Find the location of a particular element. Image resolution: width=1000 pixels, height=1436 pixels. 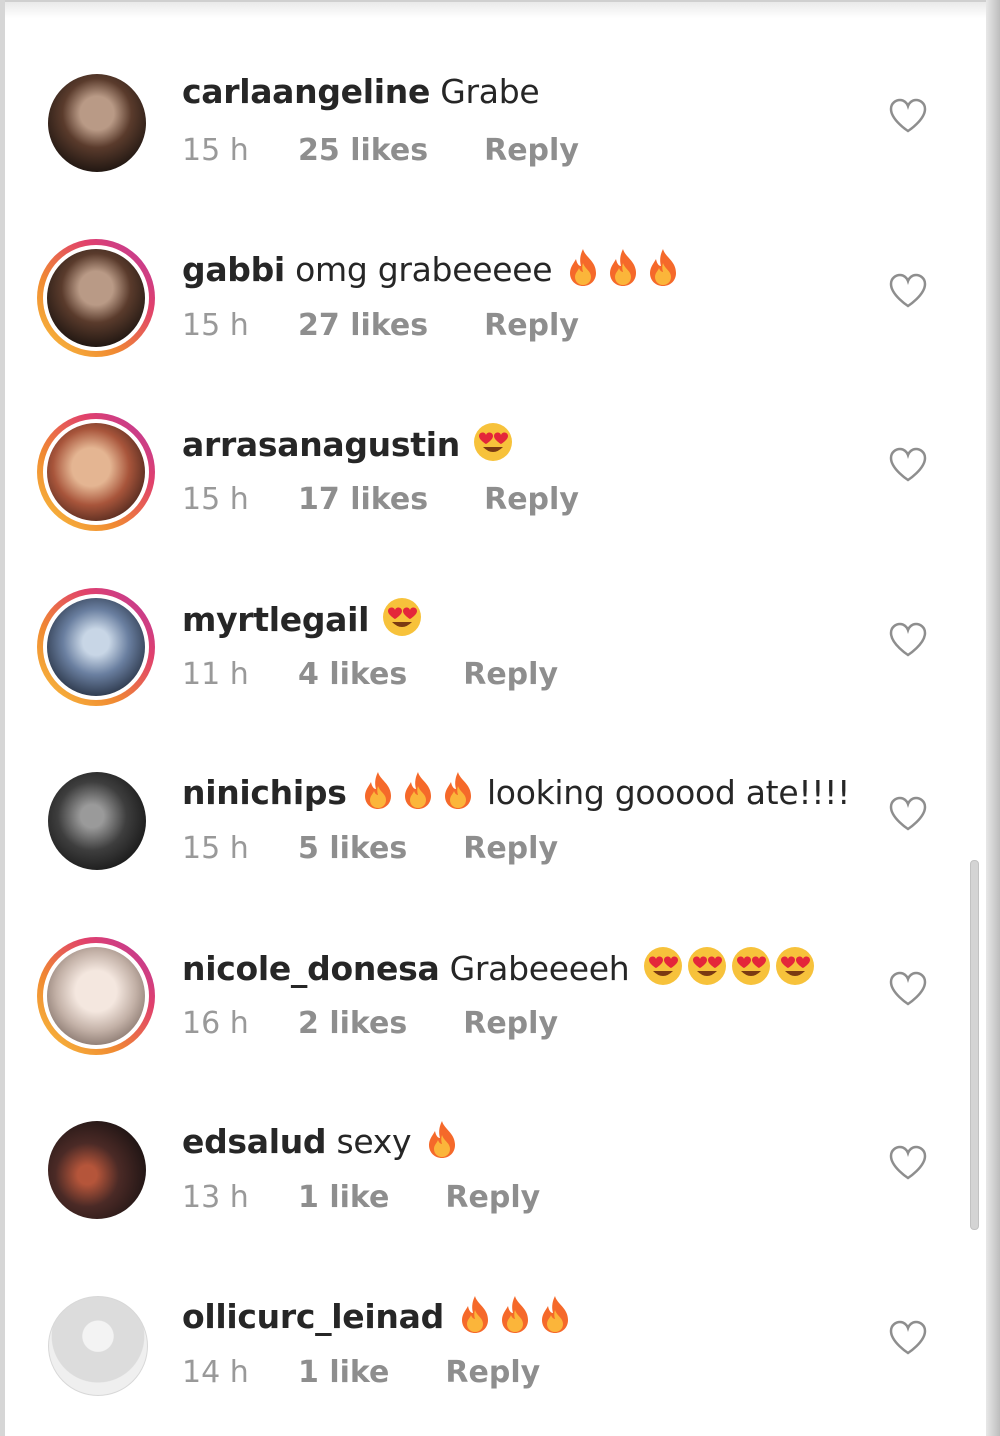

comment-text: looking gooood ate!!!! is located at coordinates (663, 792).